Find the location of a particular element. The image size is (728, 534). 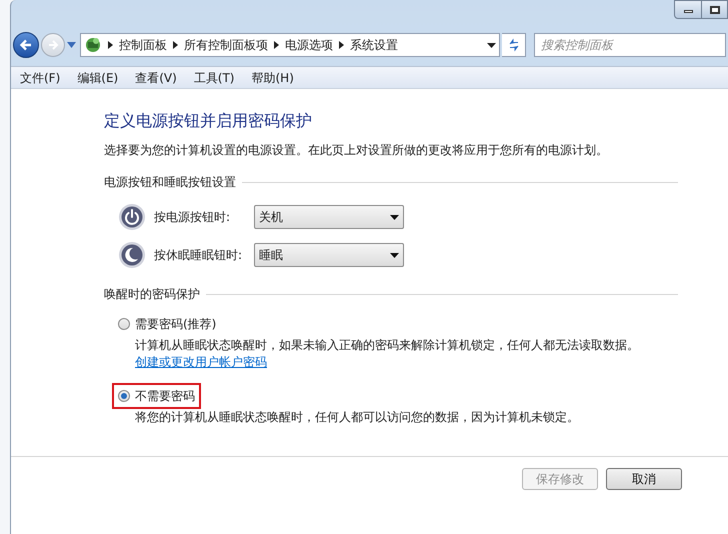

maximize-button is located at coordinates (715, 9).